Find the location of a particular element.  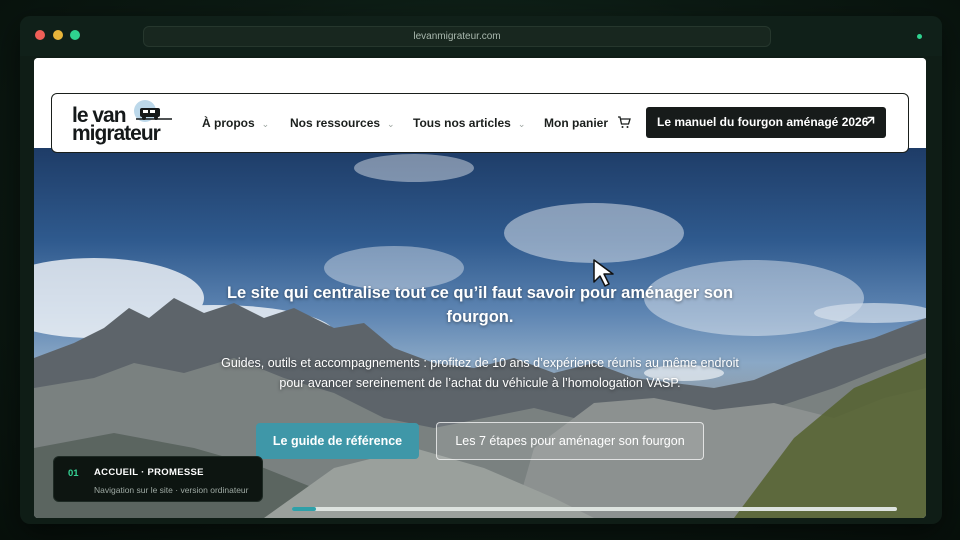

close-window-button is located at coordinates (40, 35).